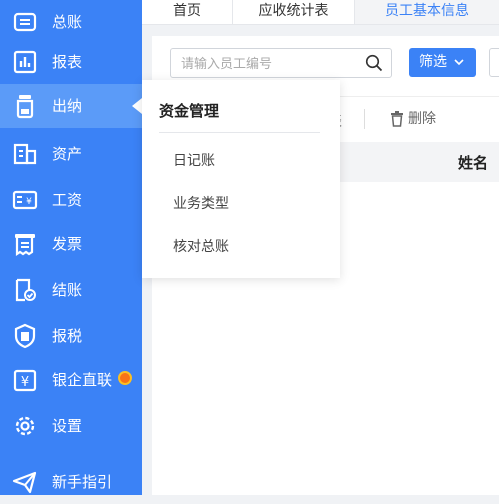  I want to click on fire-badge-icon, so click(125, 378).